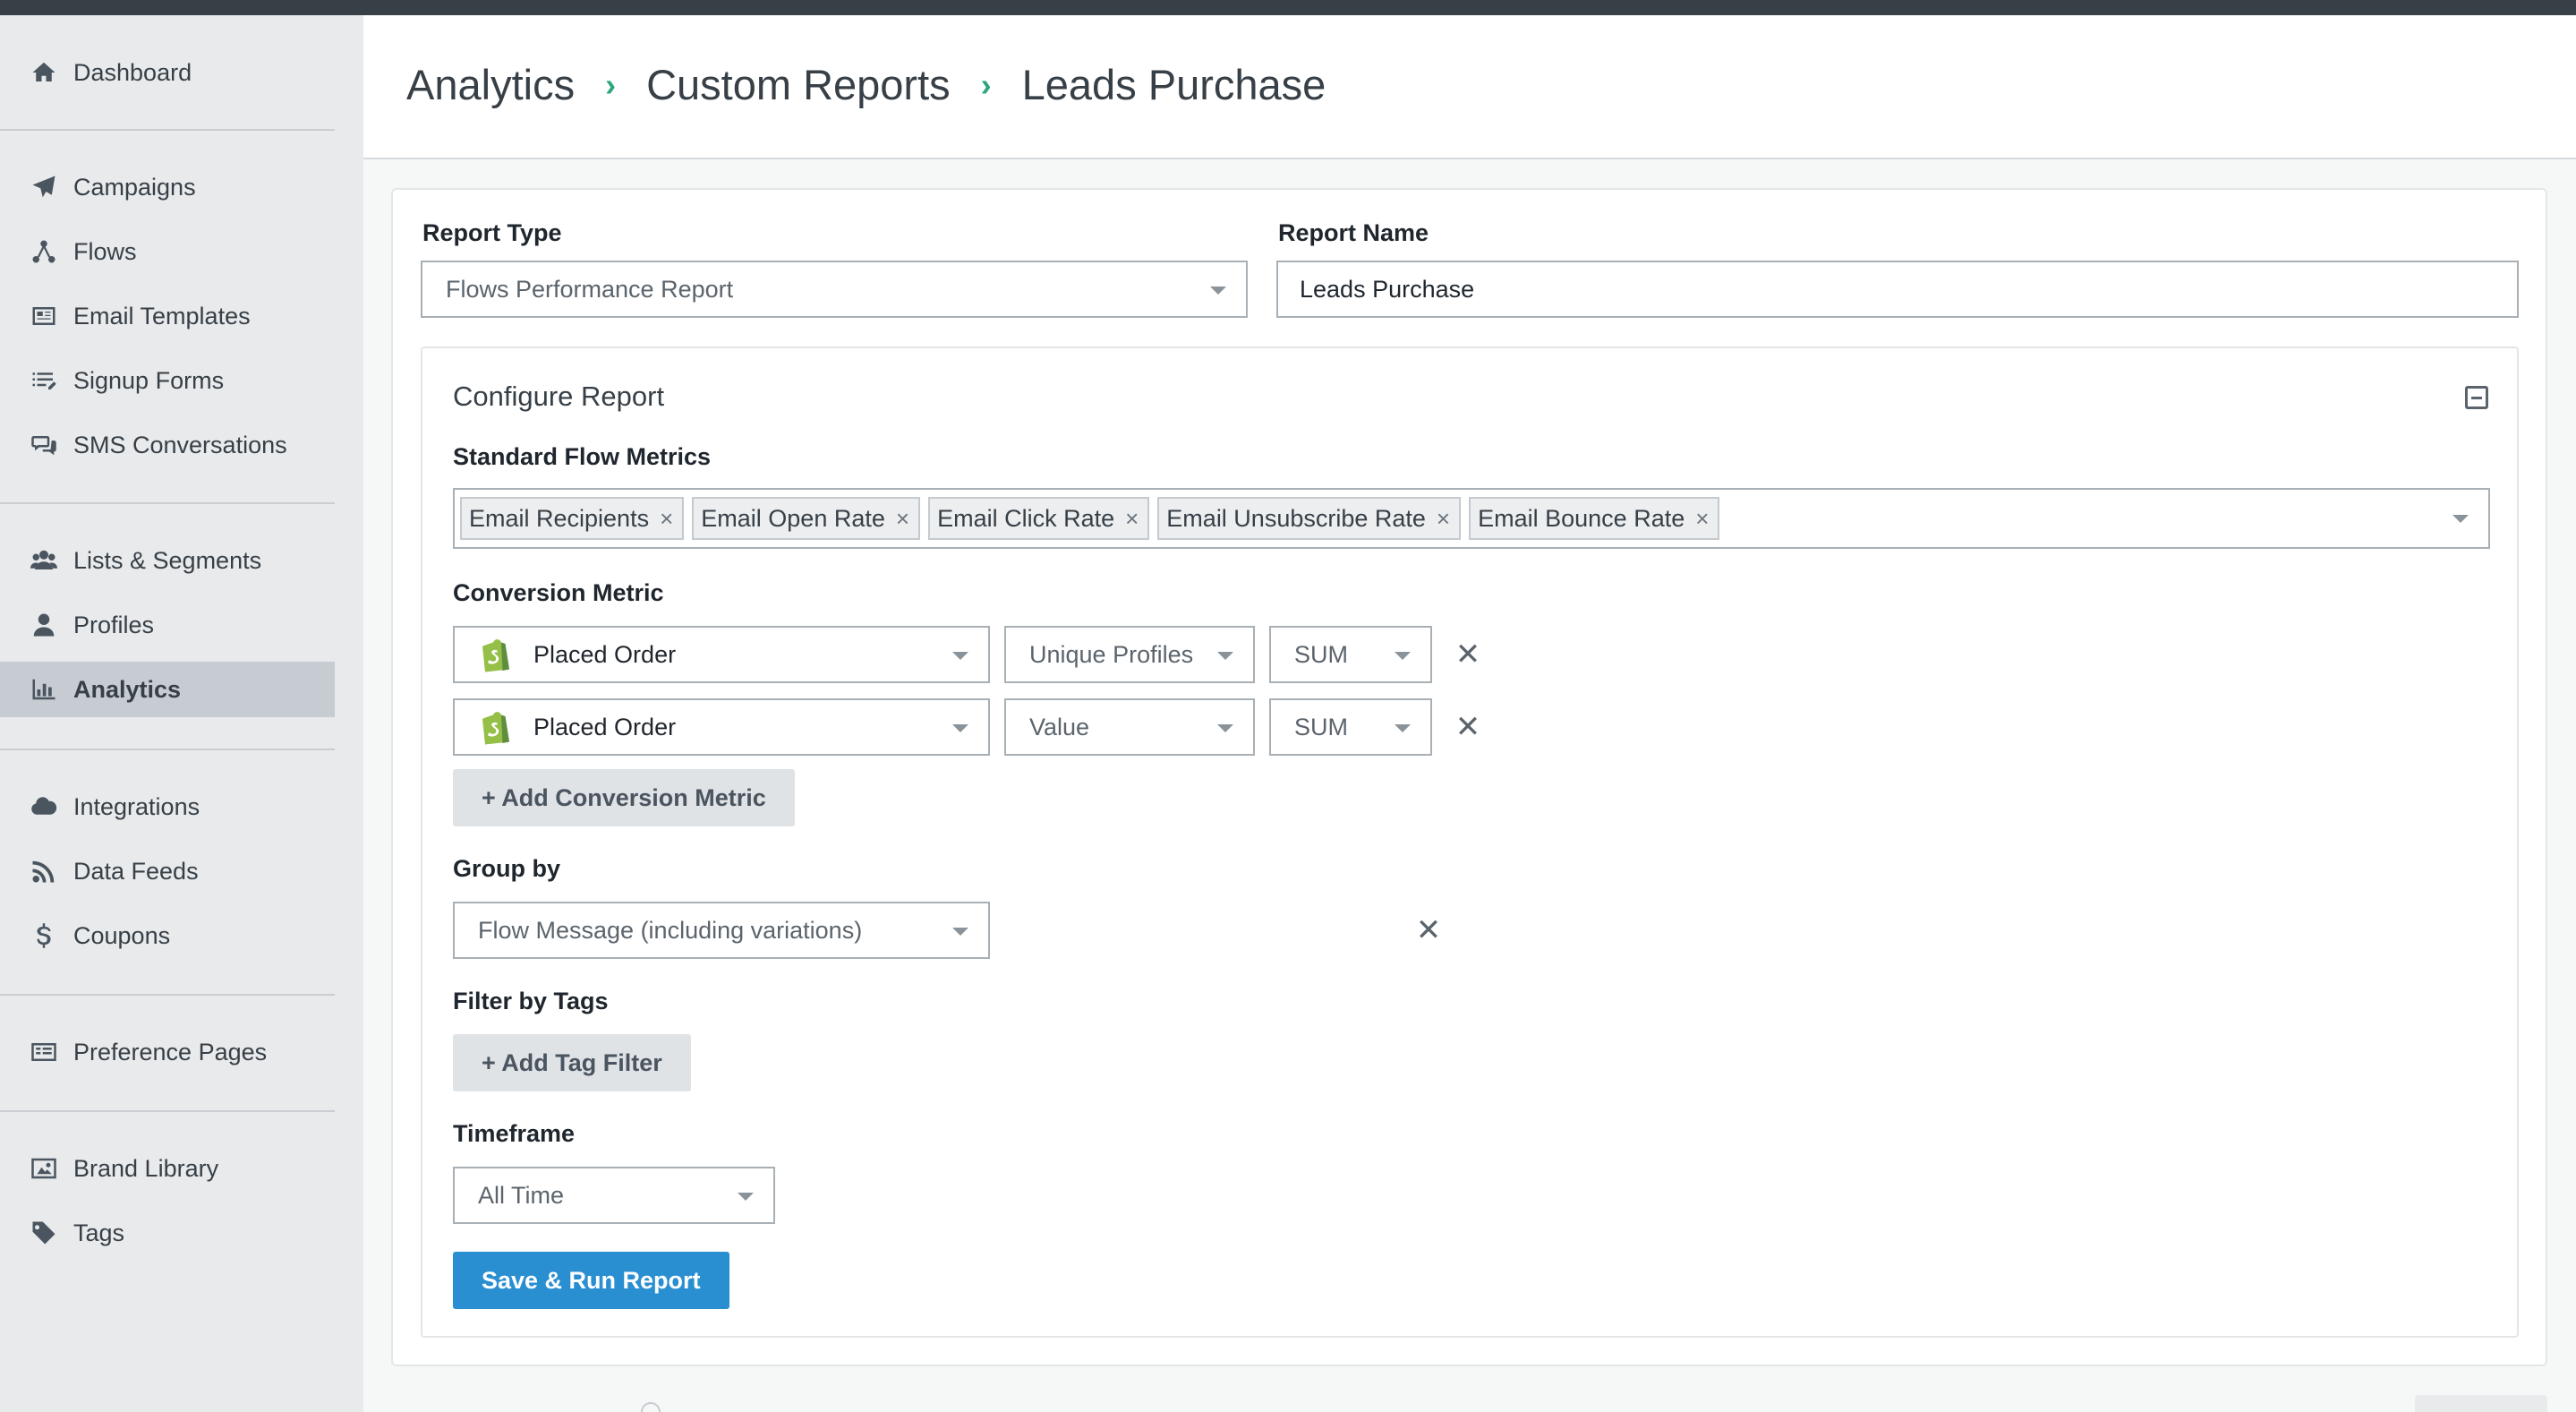  Describe the element at coordinates (1897, 289) in the screenshot. I see `report-name-input: Leads Purchase` at that location.